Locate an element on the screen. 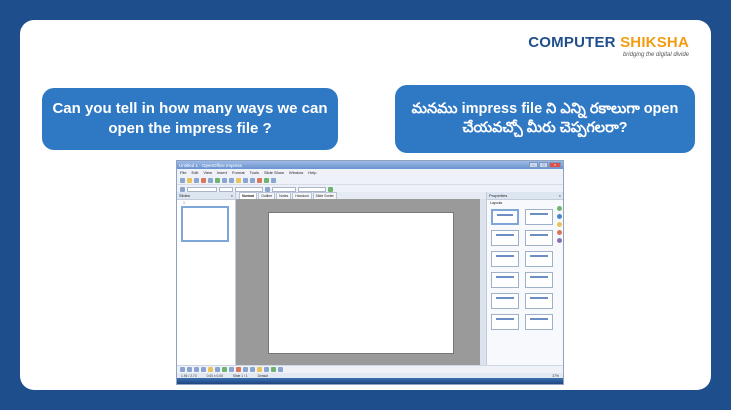  layout-title-content-over is located at coordinates (505, 301).